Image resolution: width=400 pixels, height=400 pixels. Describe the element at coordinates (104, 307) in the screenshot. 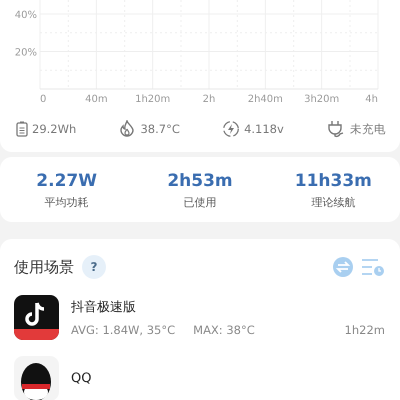

I see `app-name: 抖音极速版` at that location.